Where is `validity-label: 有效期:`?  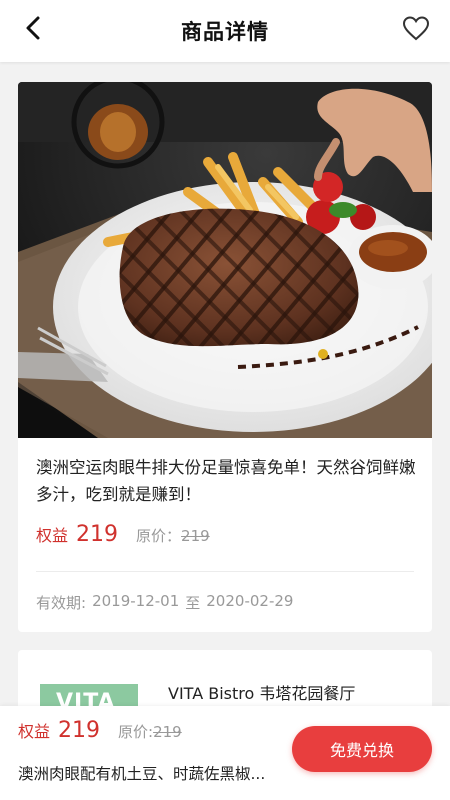 validity-label: 有效期: is located at coordinates (61, 603).